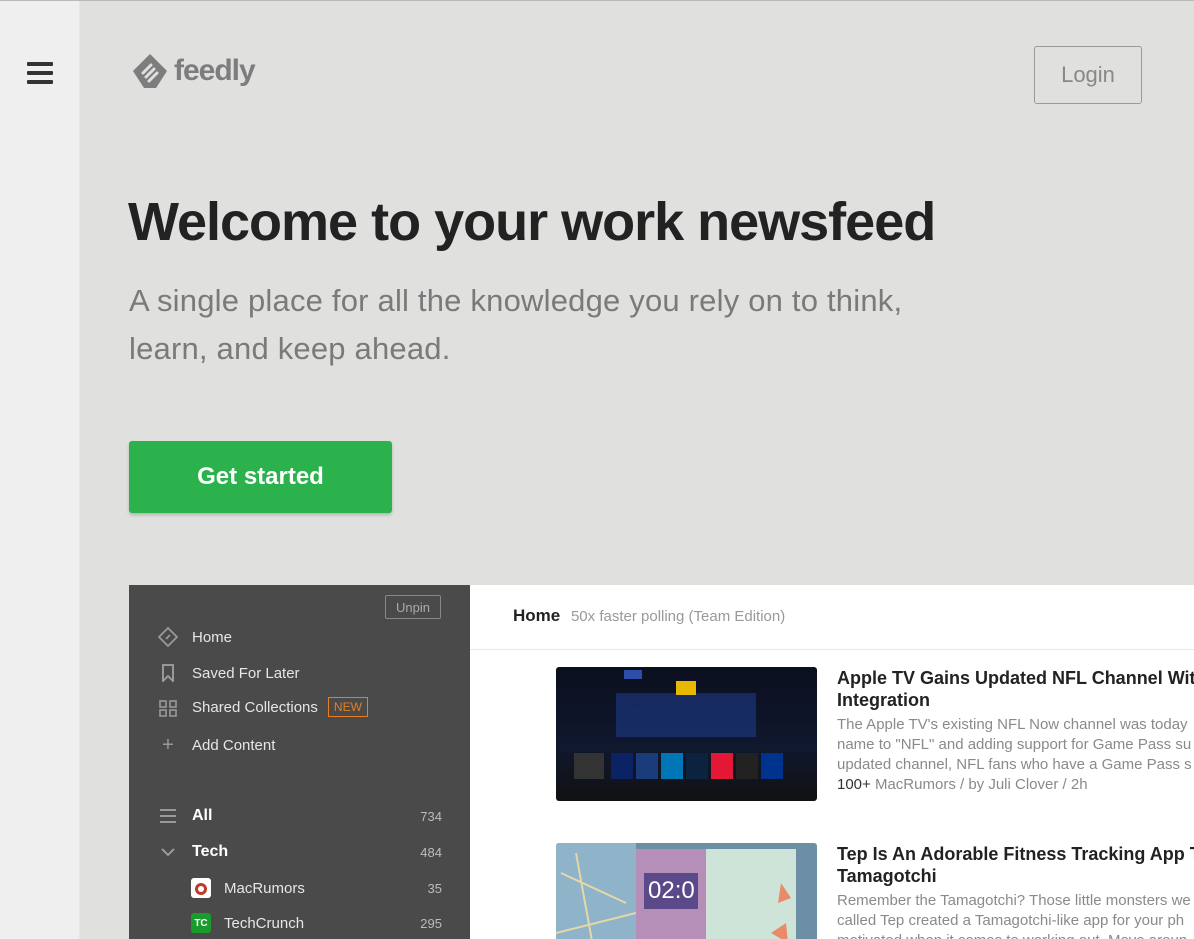 This screenshot has height=939, width=1194. What do you see at coordinates (260, 477) in the screenshot?
I see `get-started-button: Get started` at bounding box center [260, 477].